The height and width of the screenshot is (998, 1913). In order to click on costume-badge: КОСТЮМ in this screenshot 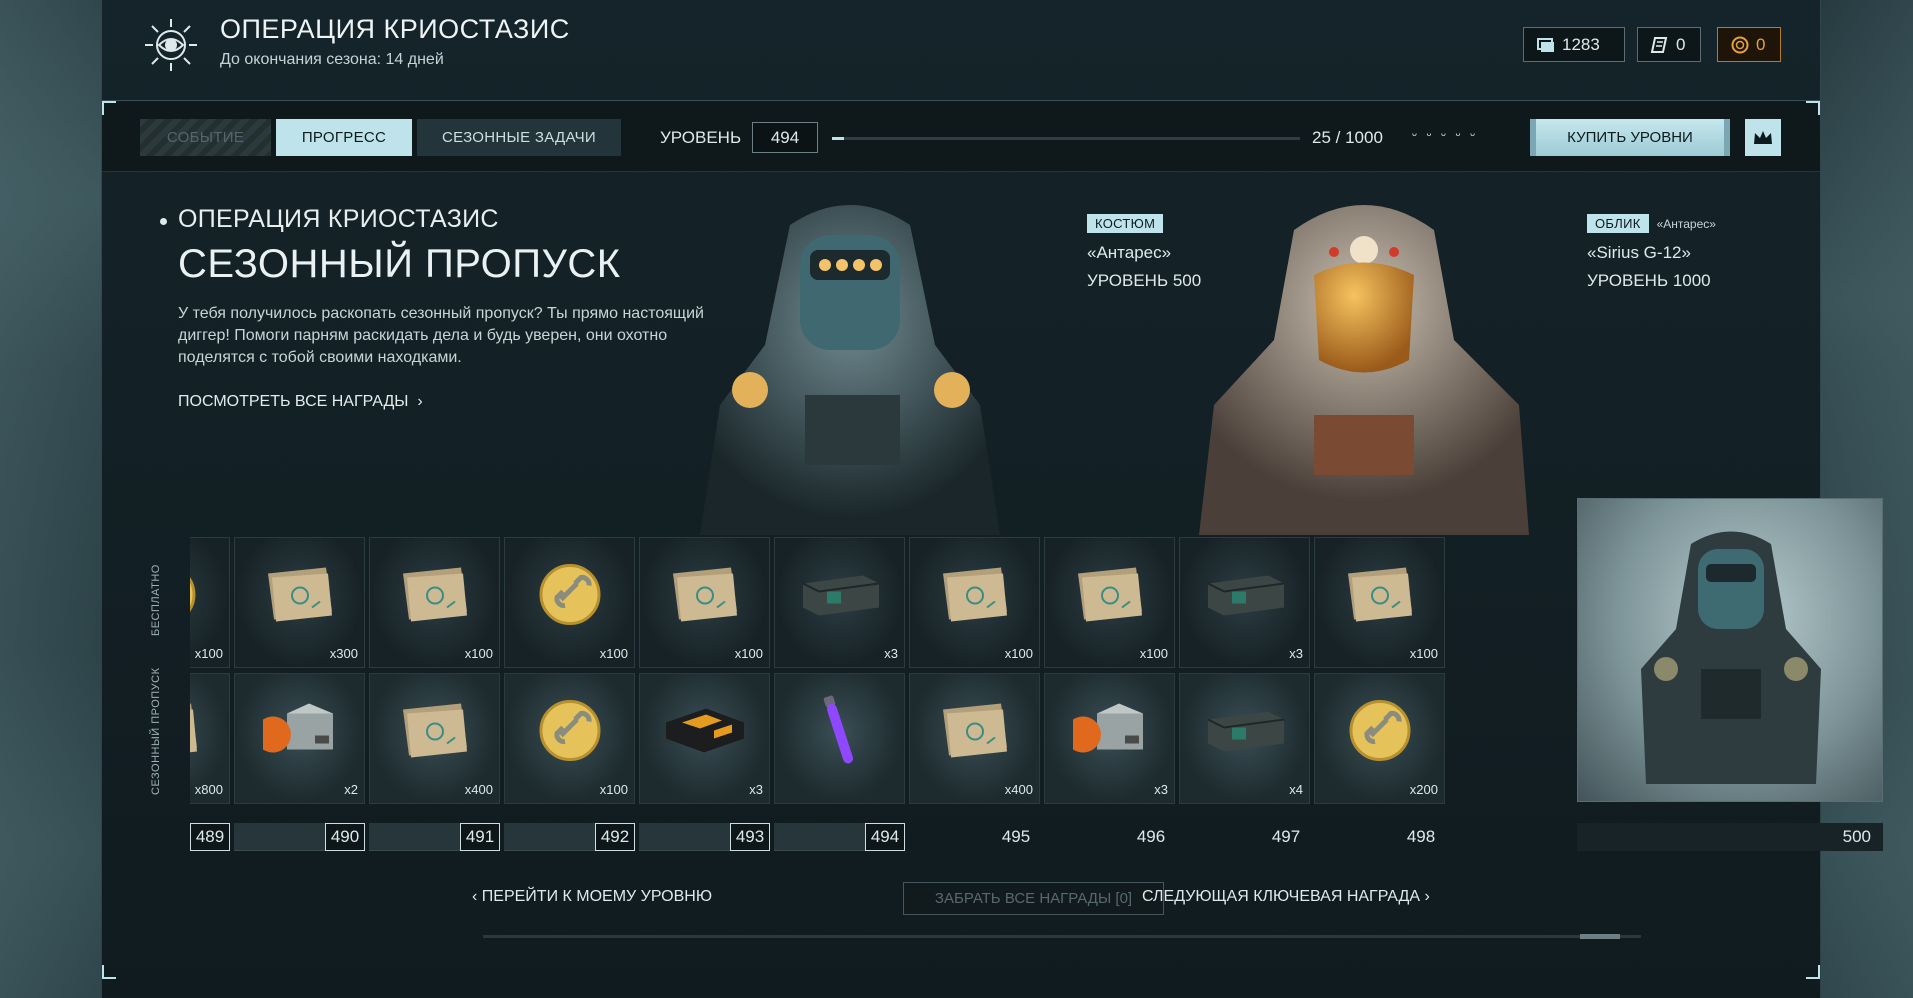, I will do `click(1125, 223)`.